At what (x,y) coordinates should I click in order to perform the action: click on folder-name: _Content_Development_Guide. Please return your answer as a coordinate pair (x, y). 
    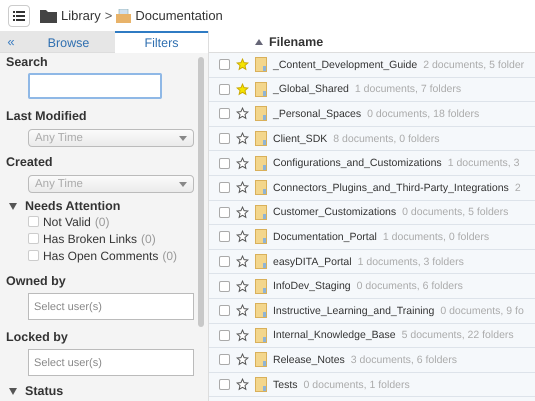
    Looking at the image, I should click on (345, 64).